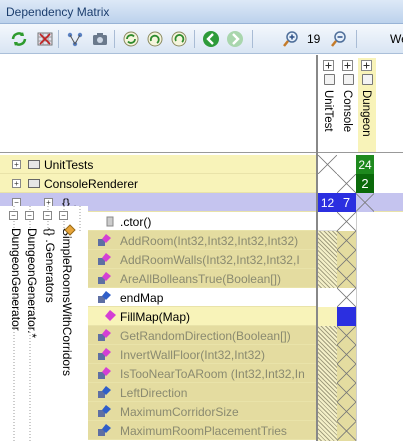  I want to click on tree-row-label: UnitTests, so click(69, 165).